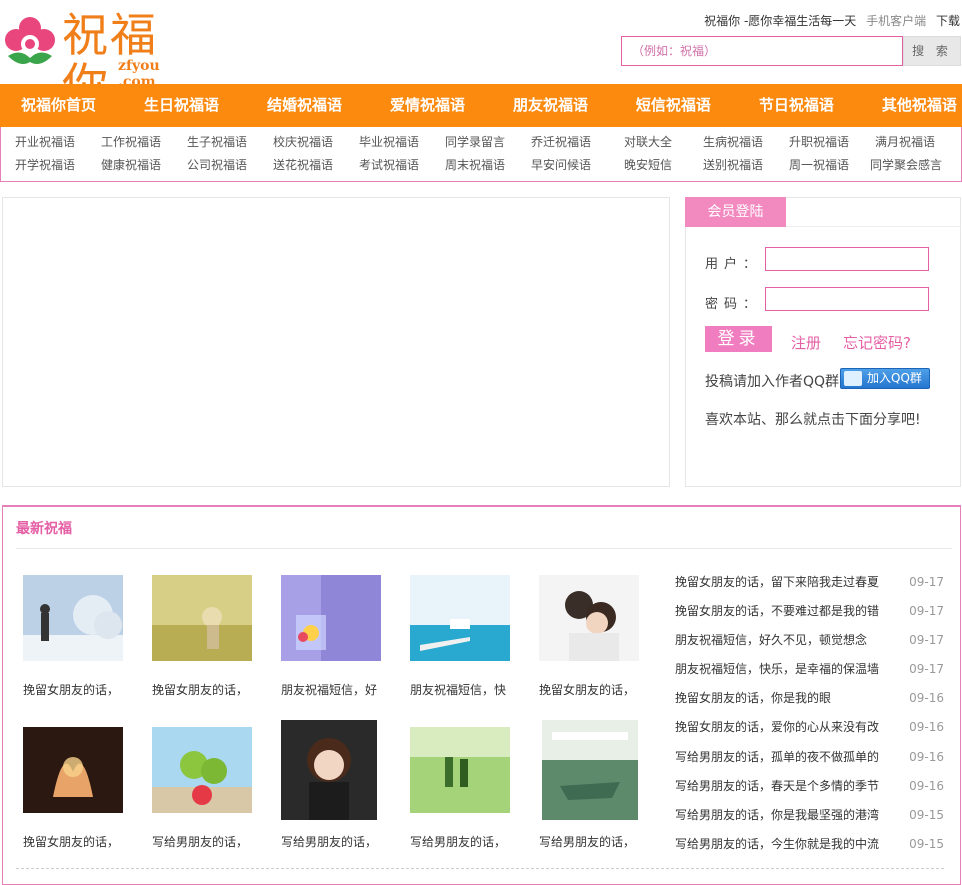  I want to click on sub-nav-link: 早安问候语, so click(561, 165).